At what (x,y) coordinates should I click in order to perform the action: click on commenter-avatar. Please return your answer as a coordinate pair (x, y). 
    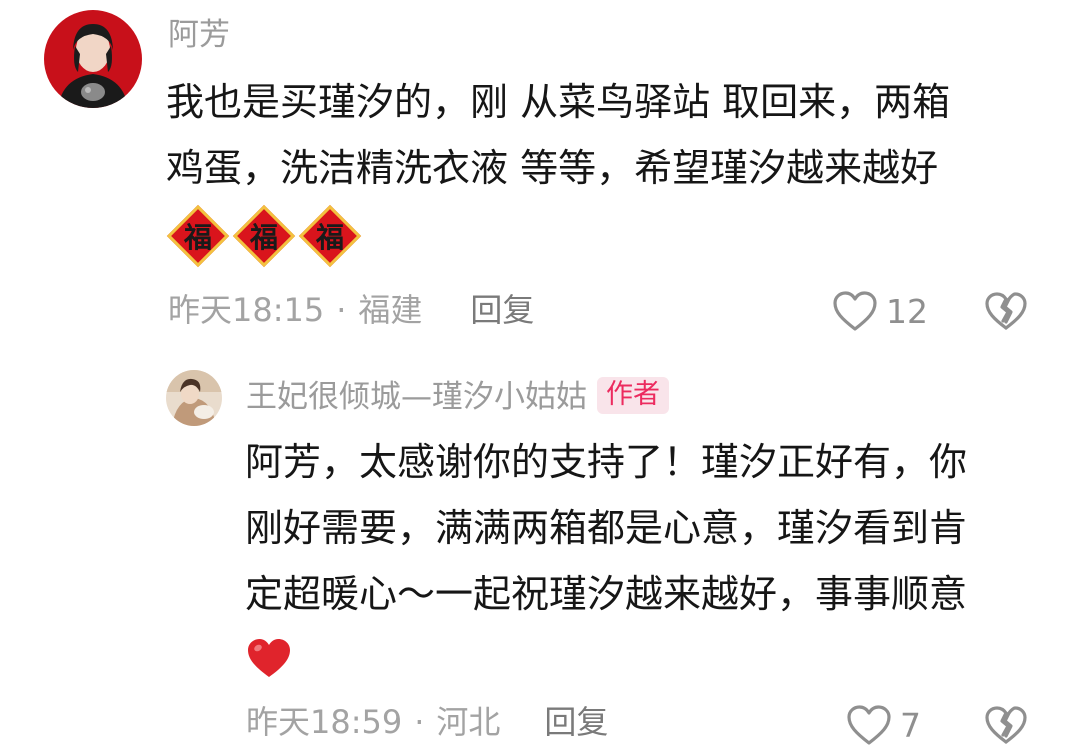
    Looking at the image, I should click on (93, 59).